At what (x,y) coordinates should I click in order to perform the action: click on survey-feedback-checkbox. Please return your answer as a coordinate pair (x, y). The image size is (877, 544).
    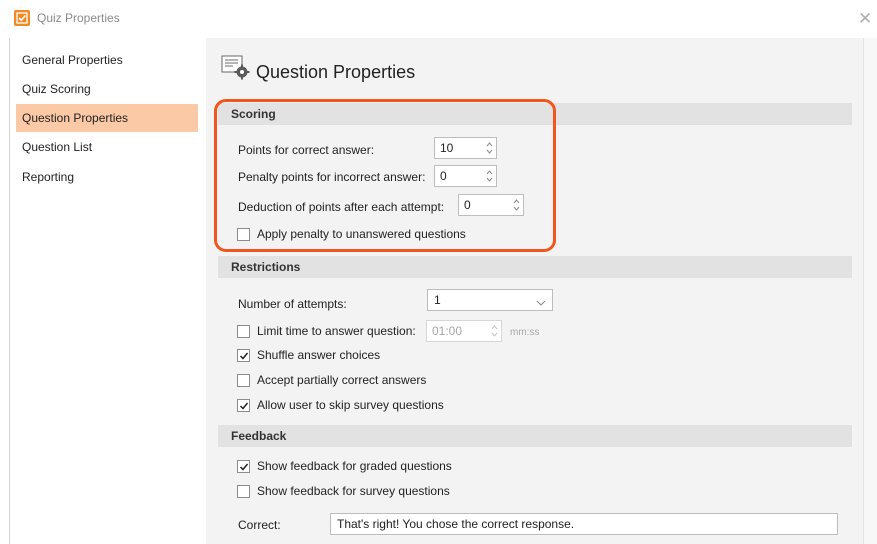
    Looking at the image, I should click on (243, 491).